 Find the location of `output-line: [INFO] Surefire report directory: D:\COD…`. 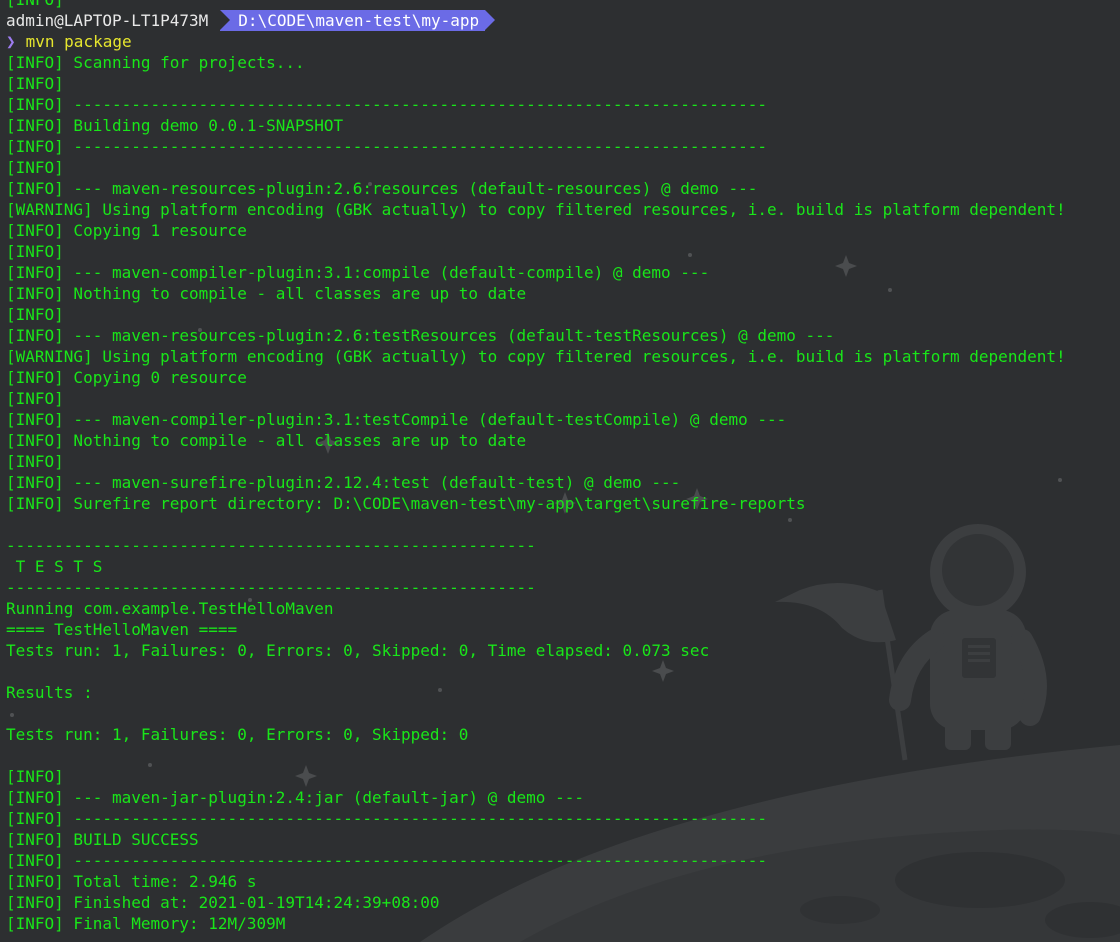

output-line: [INFO] Surefire report directory: D:\COD… is located at coordinates (406, 503).